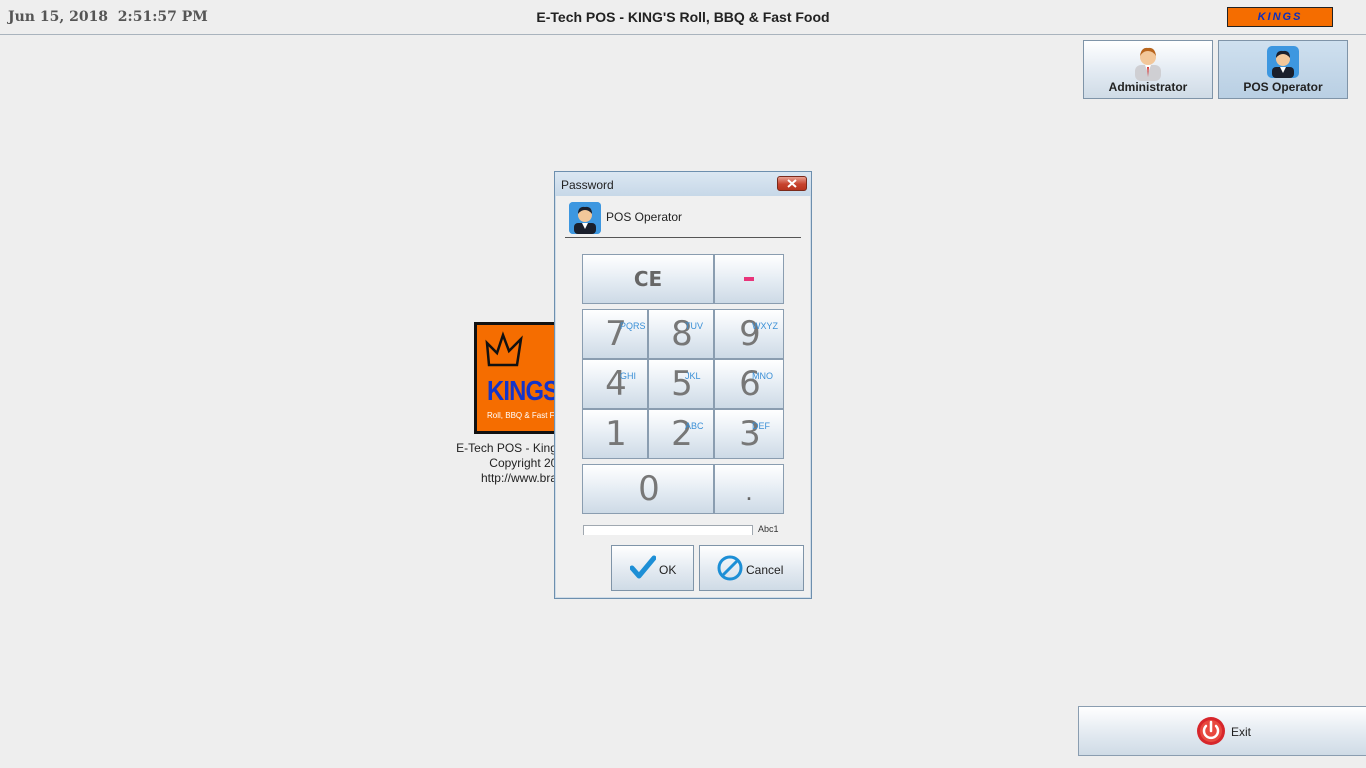  I want to click on exit-button: Exit, so click(1222, 731).